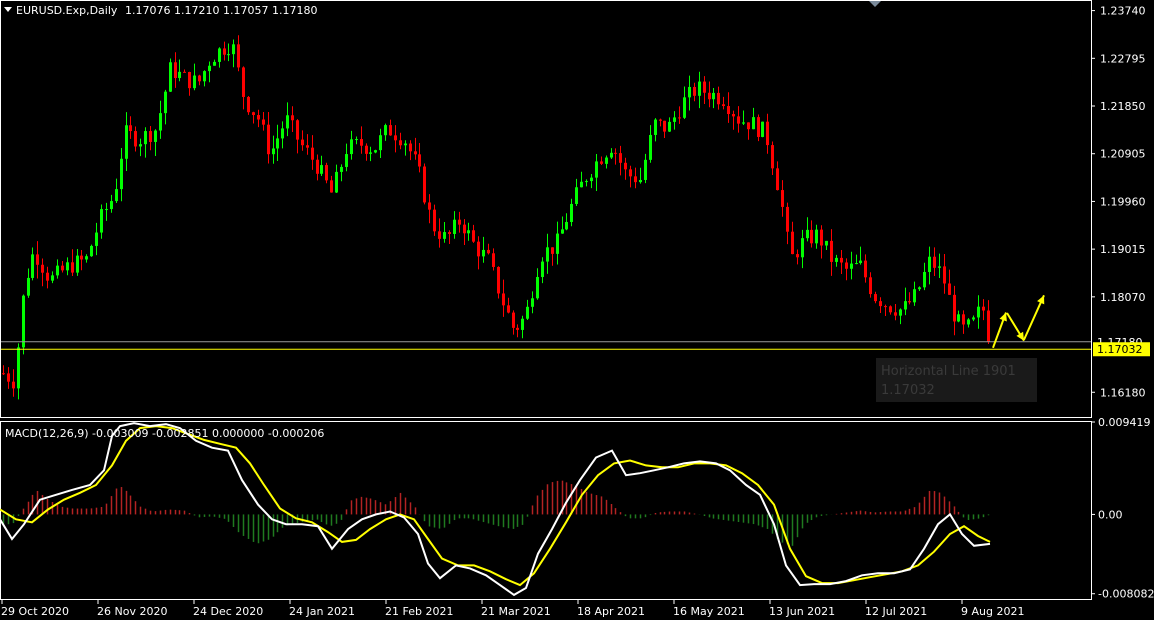  I want to click on date-tick-label: 16 May 2021, so click(709, 611).